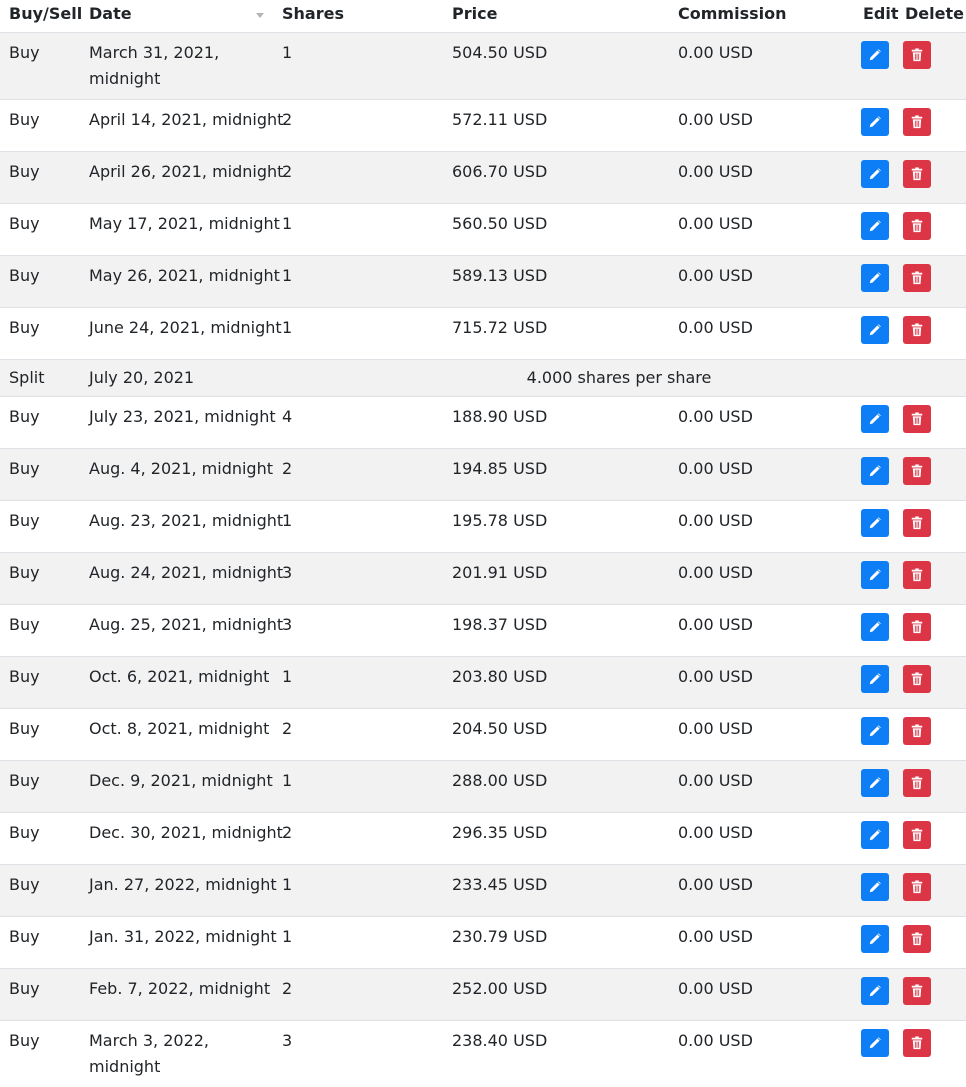 The image size is (966, 1087). Describe the element at coordinates (287, 171) in the screenshot. I see `cell-shares: 2` at that location.